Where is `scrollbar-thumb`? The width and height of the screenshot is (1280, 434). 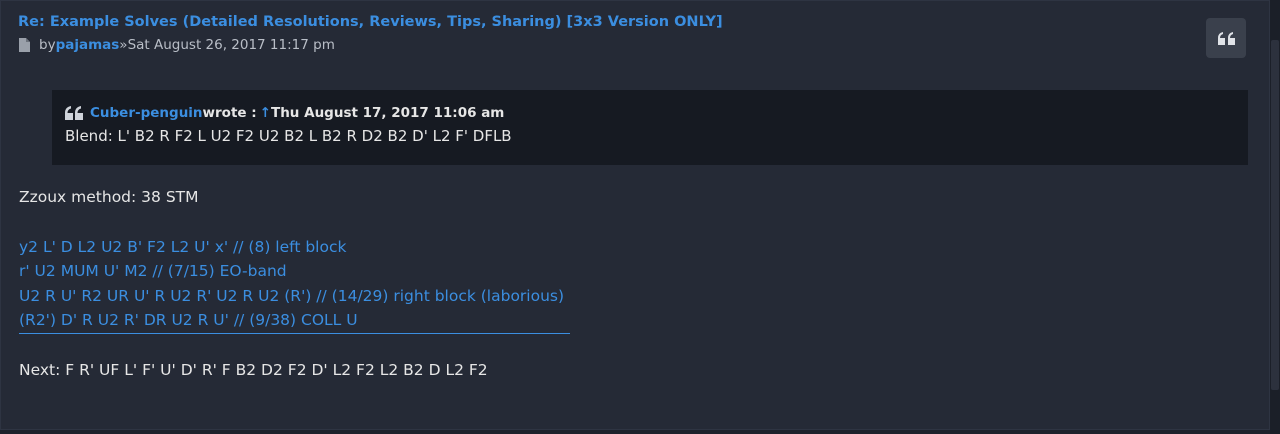 scrollbar-thumb is located at coordinates (1275, 215).